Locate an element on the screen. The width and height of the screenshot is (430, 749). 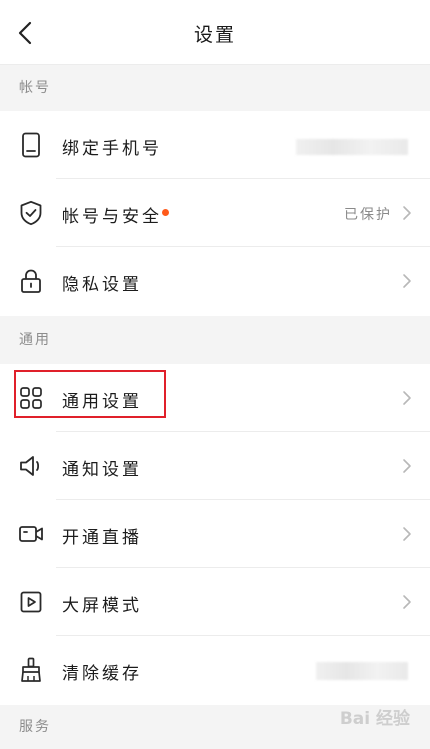
notification-dot is located at coordinates (165, 212).